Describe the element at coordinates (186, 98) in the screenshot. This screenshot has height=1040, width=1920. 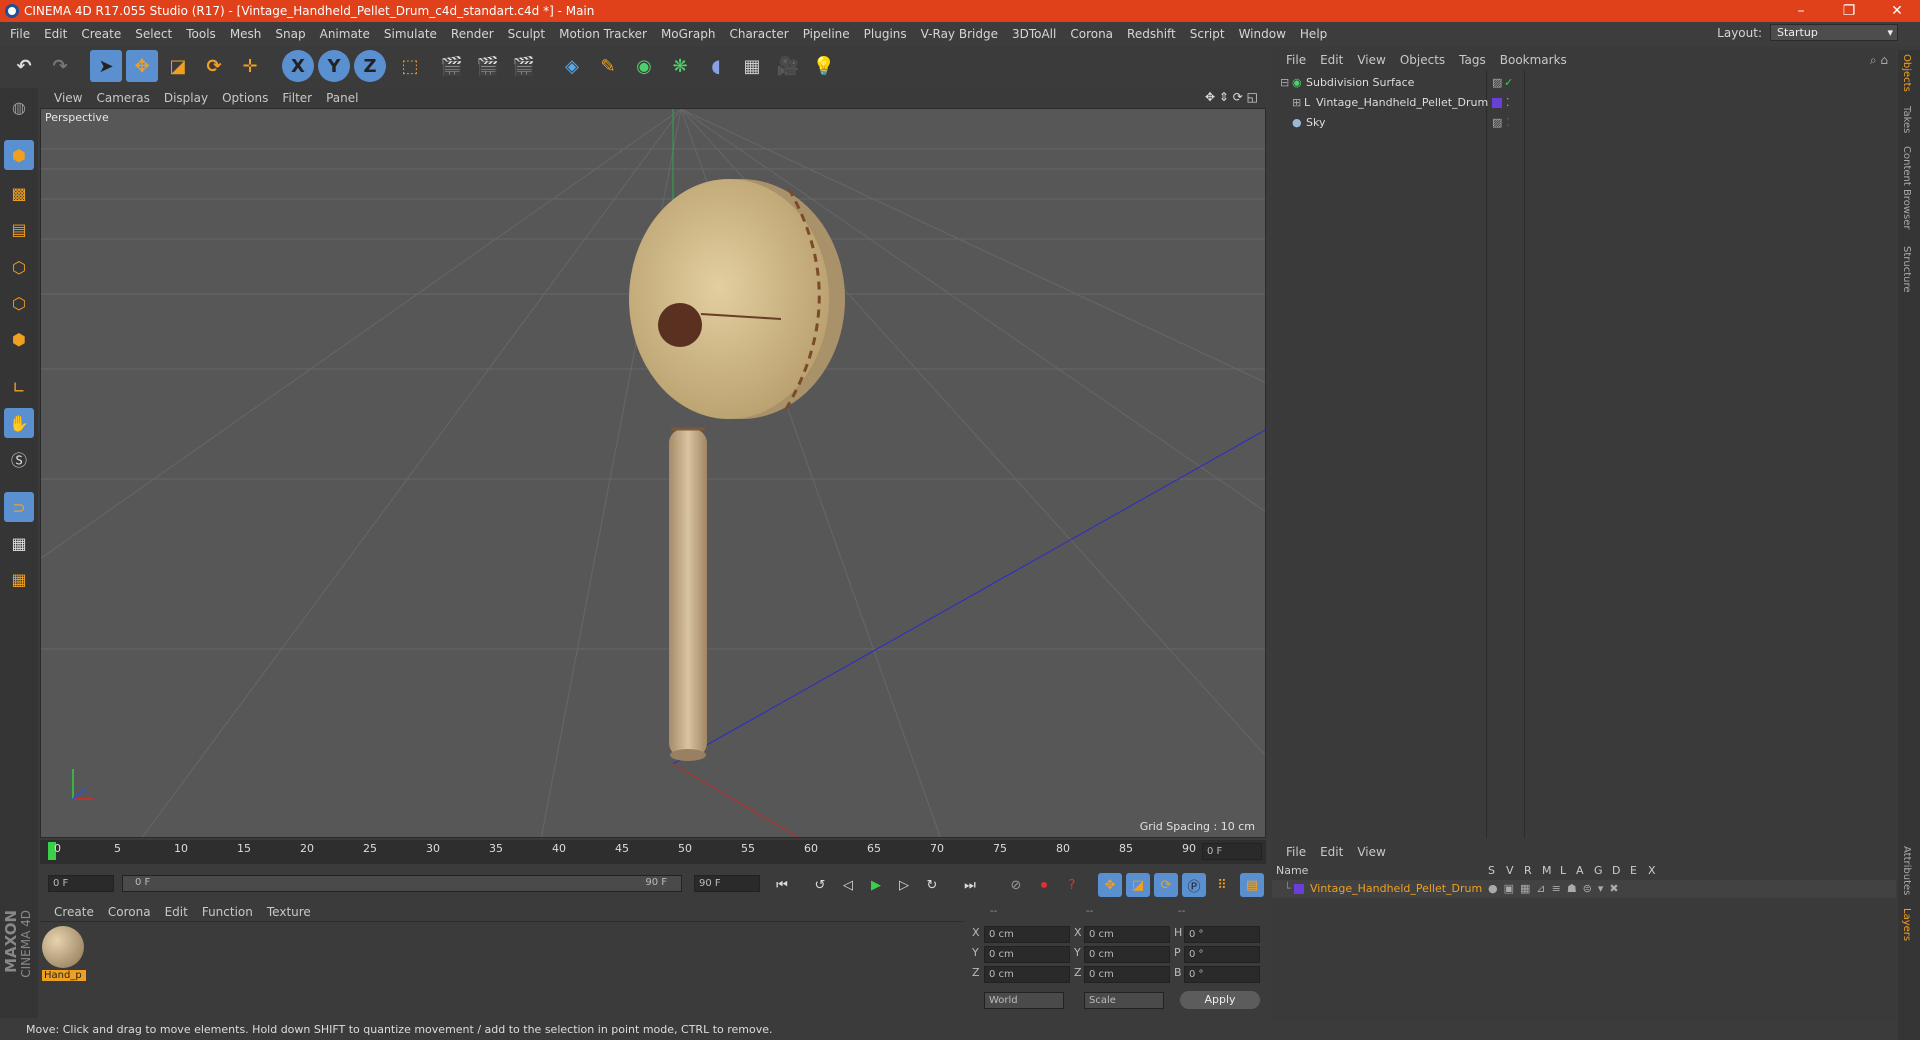
I see `viewport-menu-display: Display` at that location.